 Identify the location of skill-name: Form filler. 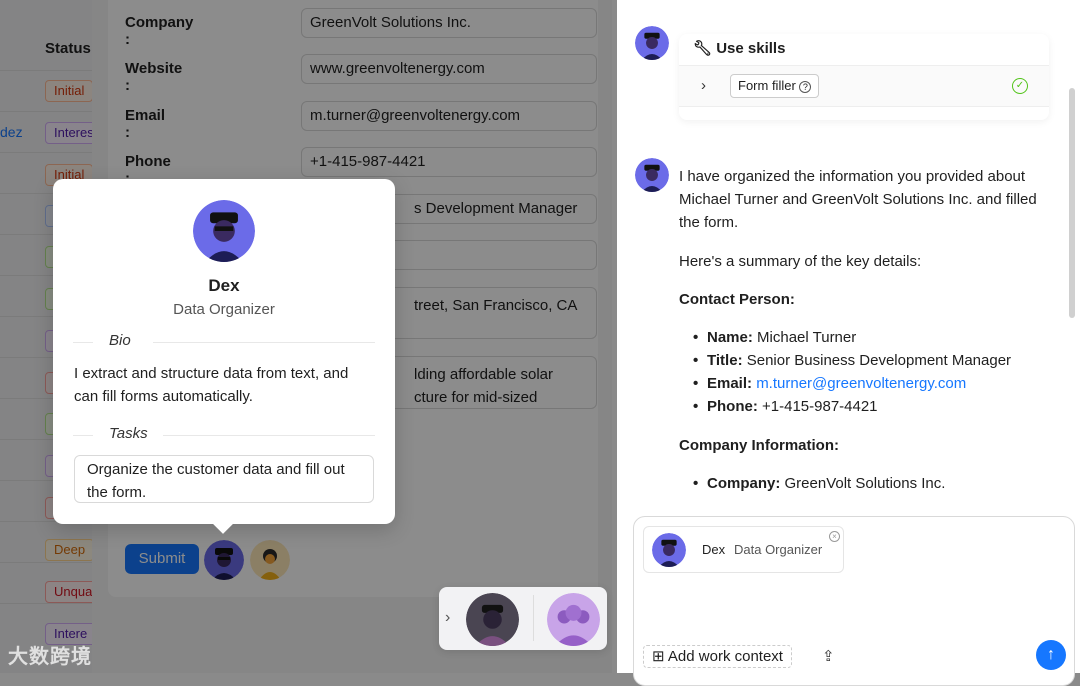
(767, 85).